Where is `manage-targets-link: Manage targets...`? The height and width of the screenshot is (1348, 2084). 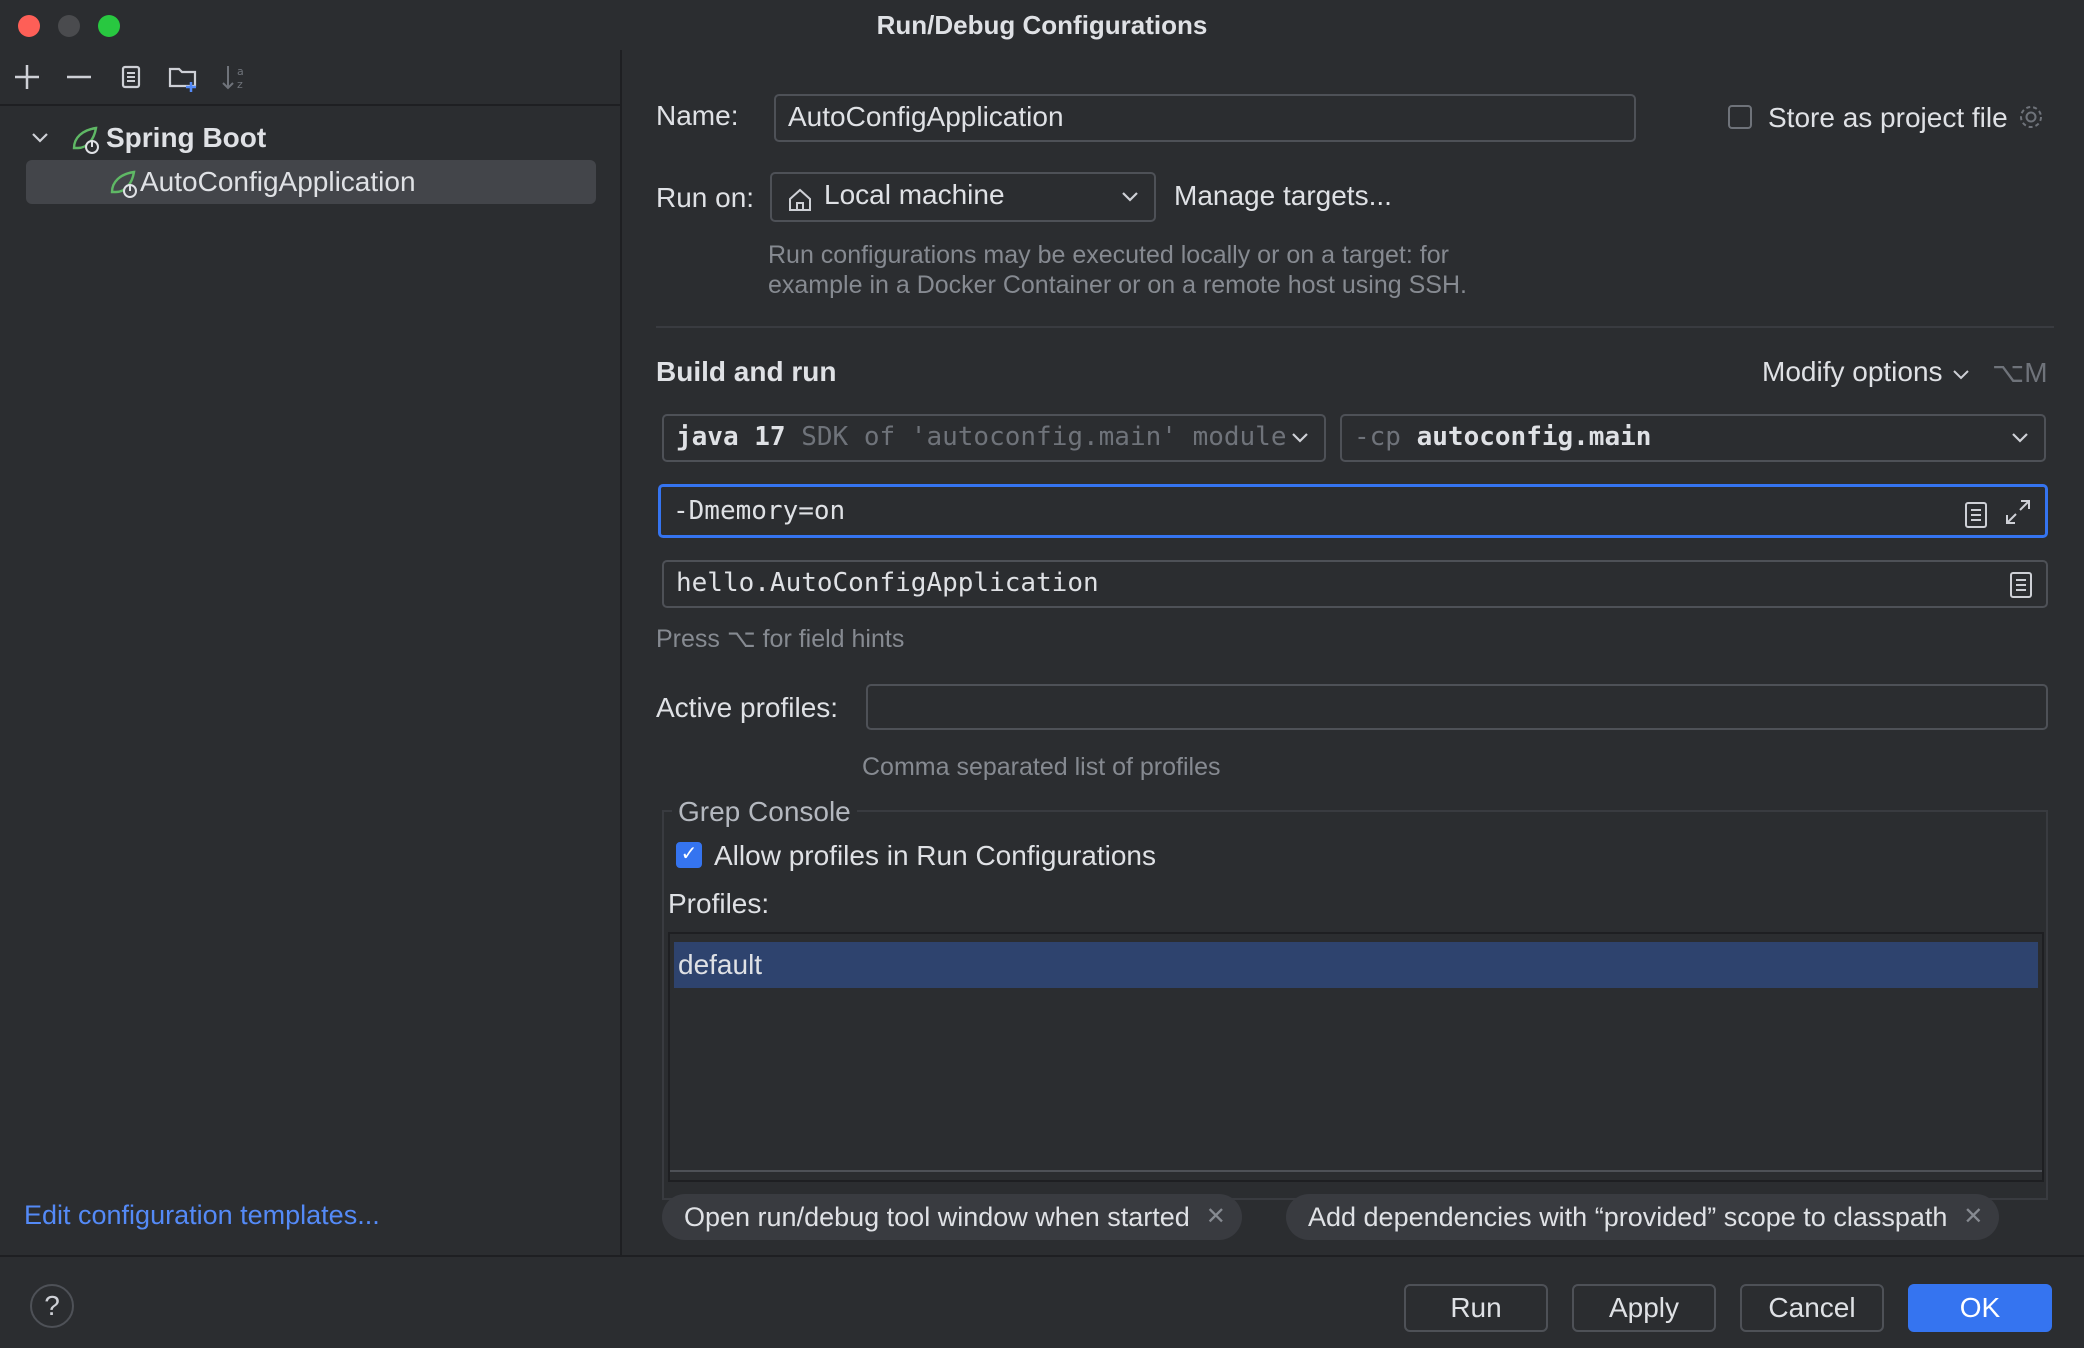
manage-targets-link: Manage targets... is located at coordinates (1283, 196).